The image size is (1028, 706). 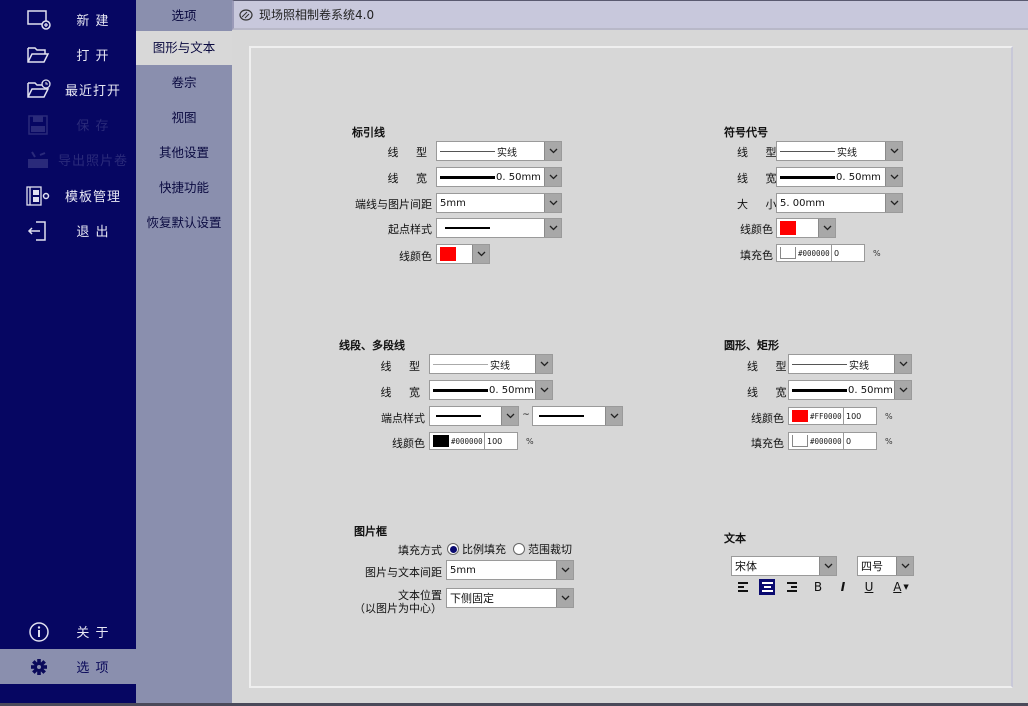 What do you see at coordinates (491, 364) in the screenshot?
I see `polyline-line-type-select: 实线` at bounding box center [491, 364].